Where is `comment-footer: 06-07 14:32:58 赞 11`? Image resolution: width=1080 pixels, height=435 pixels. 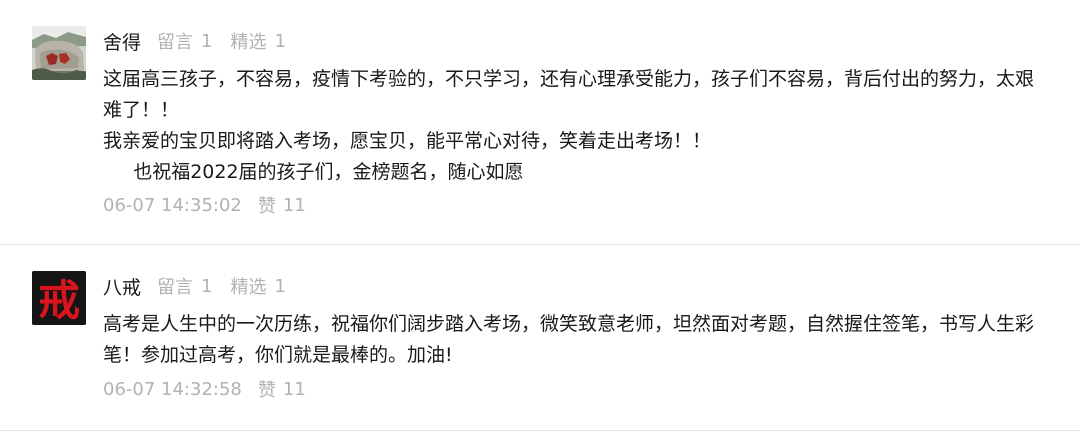
comment-footer: 06-07 14:32:58 赞 11 is located at coordinates (204, 389).